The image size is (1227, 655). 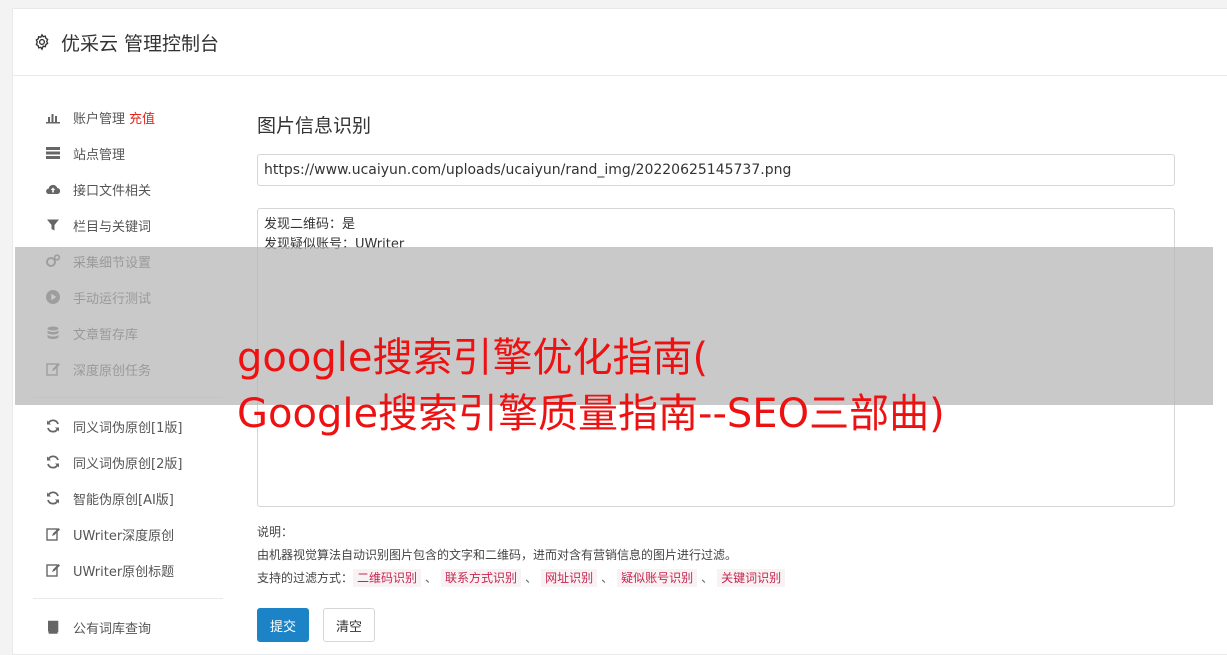 What do you see at coordinates (310, 224) in the screenshot?
I see `result-line: 发现二维码：是` at bounding box center [310, 224].